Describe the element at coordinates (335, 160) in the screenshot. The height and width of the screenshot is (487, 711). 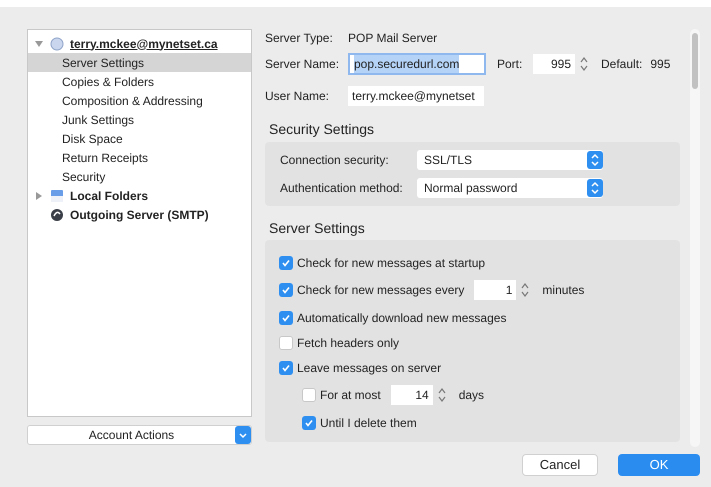
I see `field-label: Connection security:` at that location.